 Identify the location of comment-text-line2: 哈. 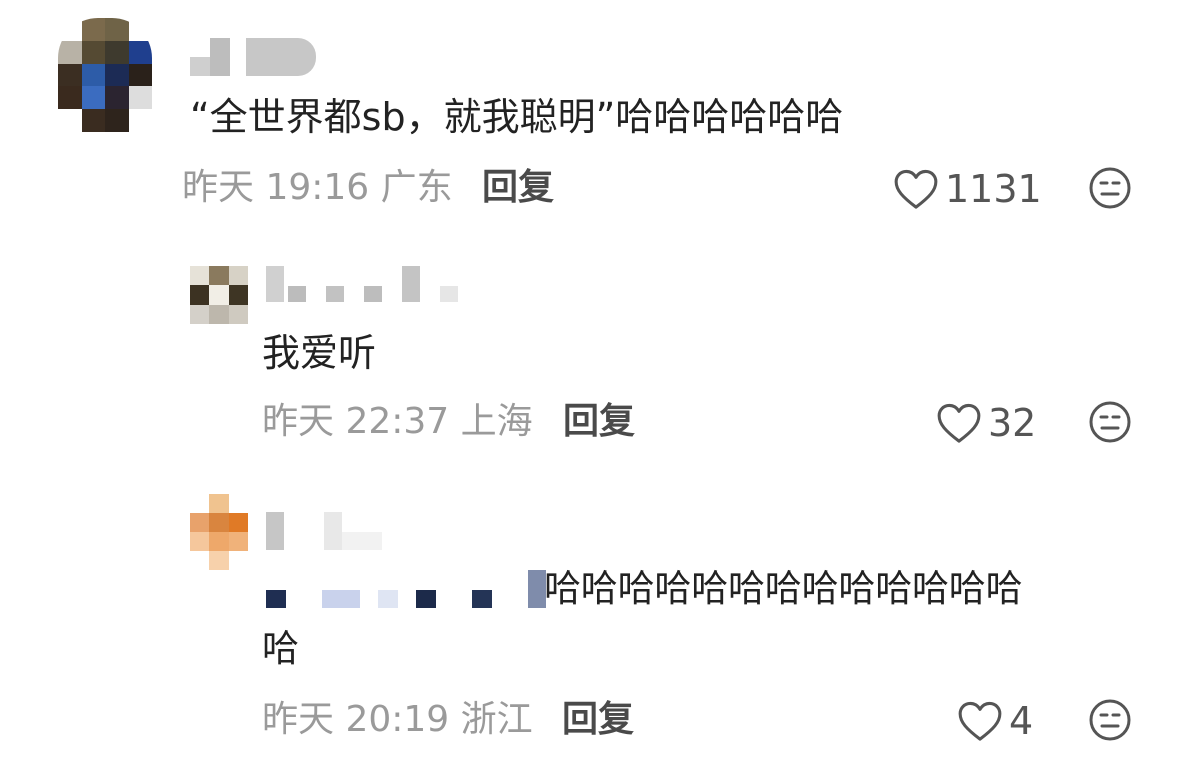
(280, 648).